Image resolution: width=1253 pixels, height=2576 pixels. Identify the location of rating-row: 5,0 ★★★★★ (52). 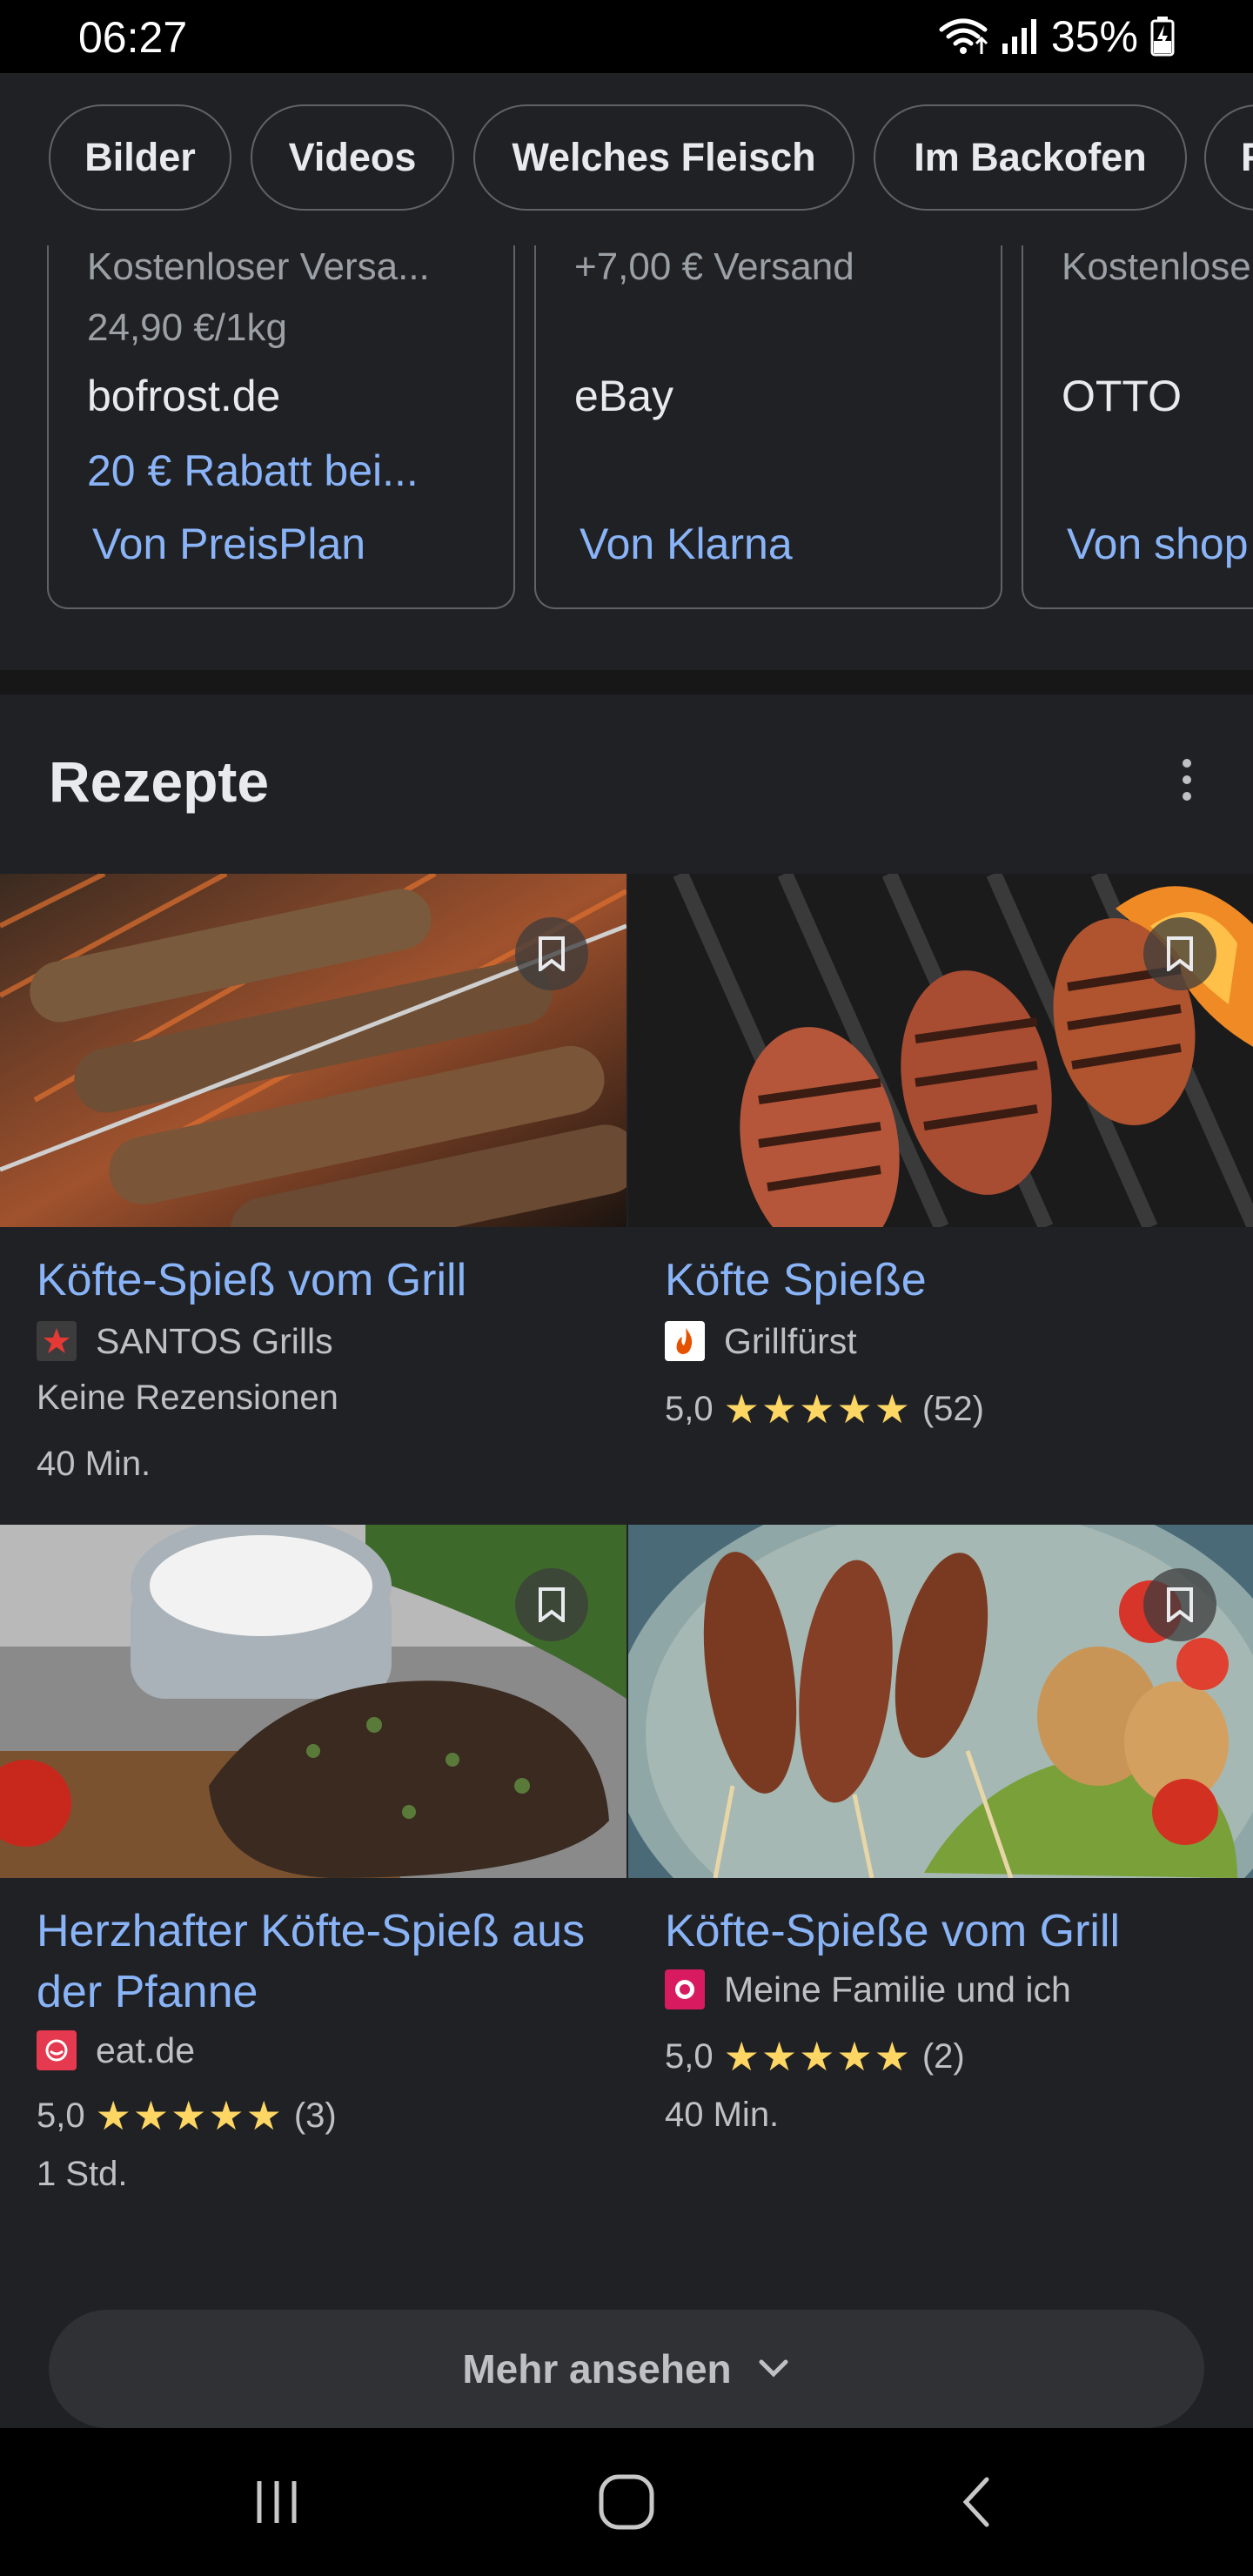
(824, 1408).